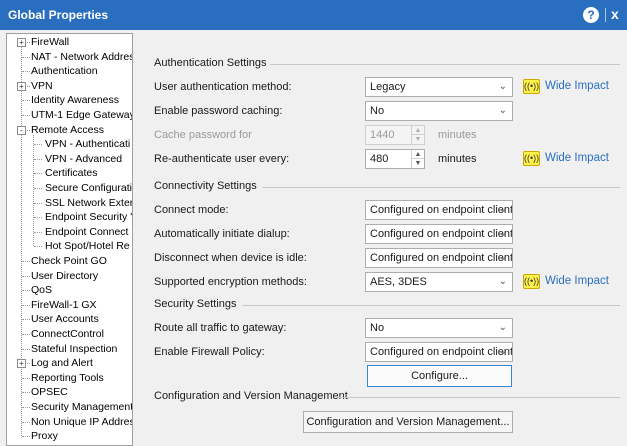 The image size is (627, 446). Describe the element at coordinates (69, 276) in the screenshot. I see `tree-item: User Directory` at that location.